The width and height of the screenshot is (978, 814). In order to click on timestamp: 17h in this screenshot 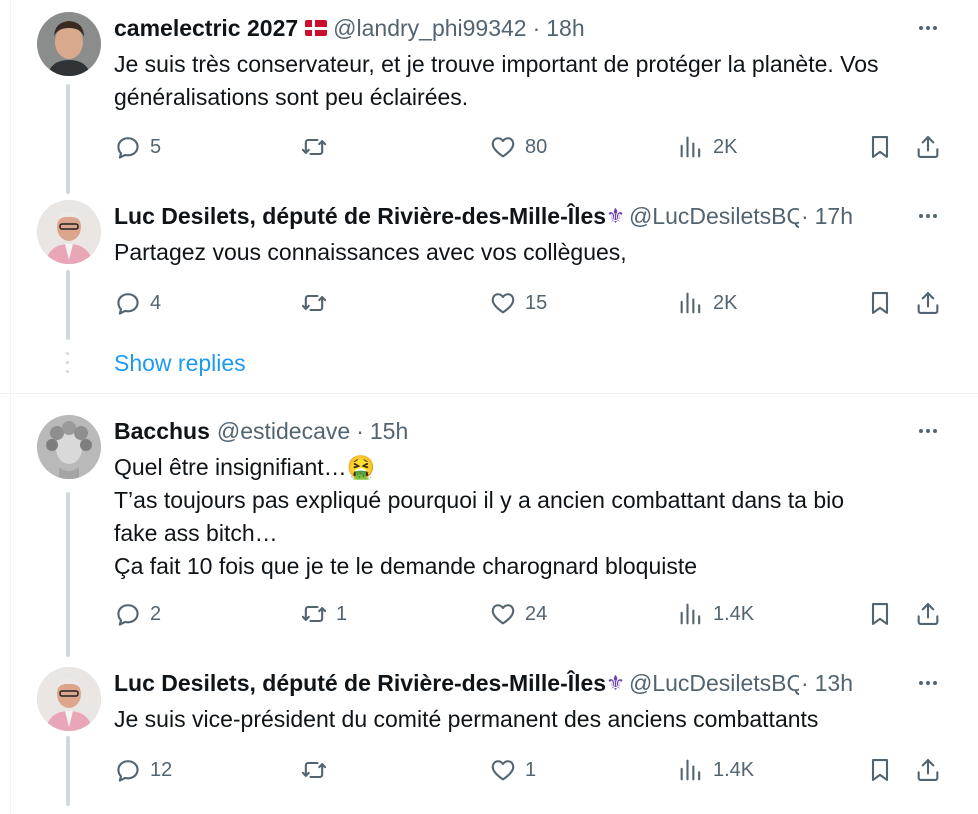, I will do `click(834, 216)`.